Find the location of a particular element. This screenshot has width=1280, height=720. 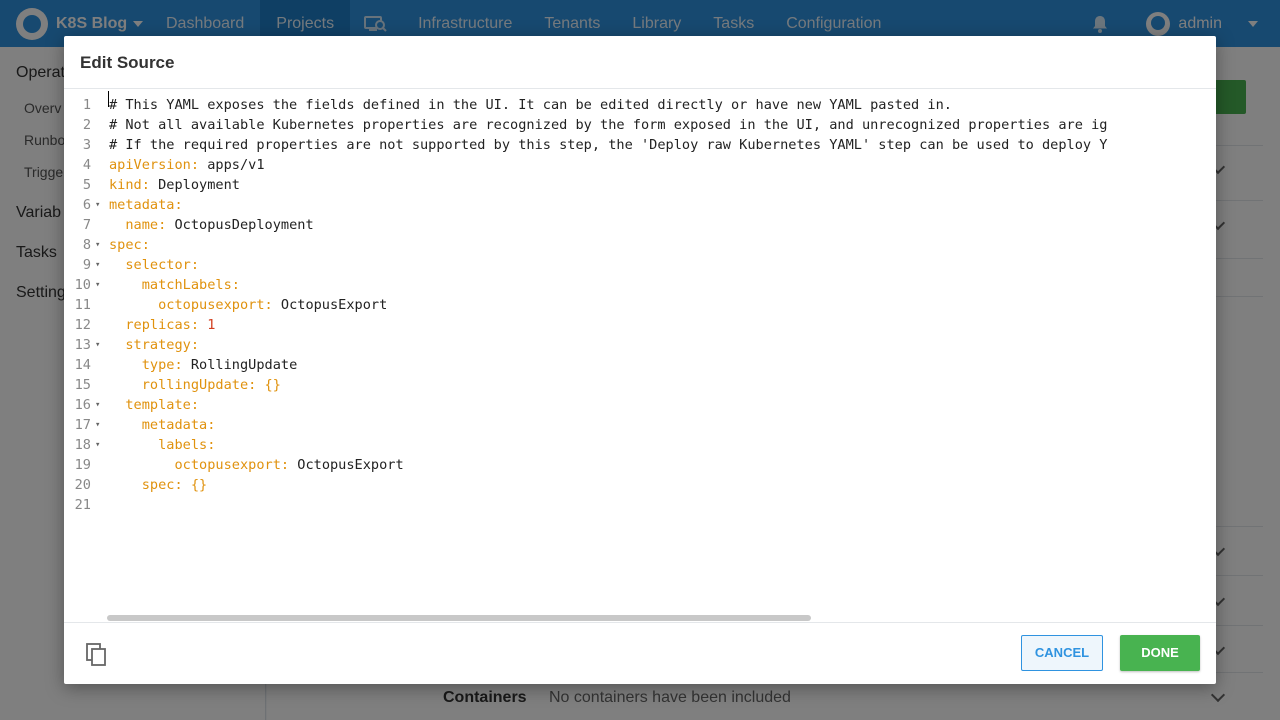

dialog-title: Edit Source is located at coordinates (127, 62).